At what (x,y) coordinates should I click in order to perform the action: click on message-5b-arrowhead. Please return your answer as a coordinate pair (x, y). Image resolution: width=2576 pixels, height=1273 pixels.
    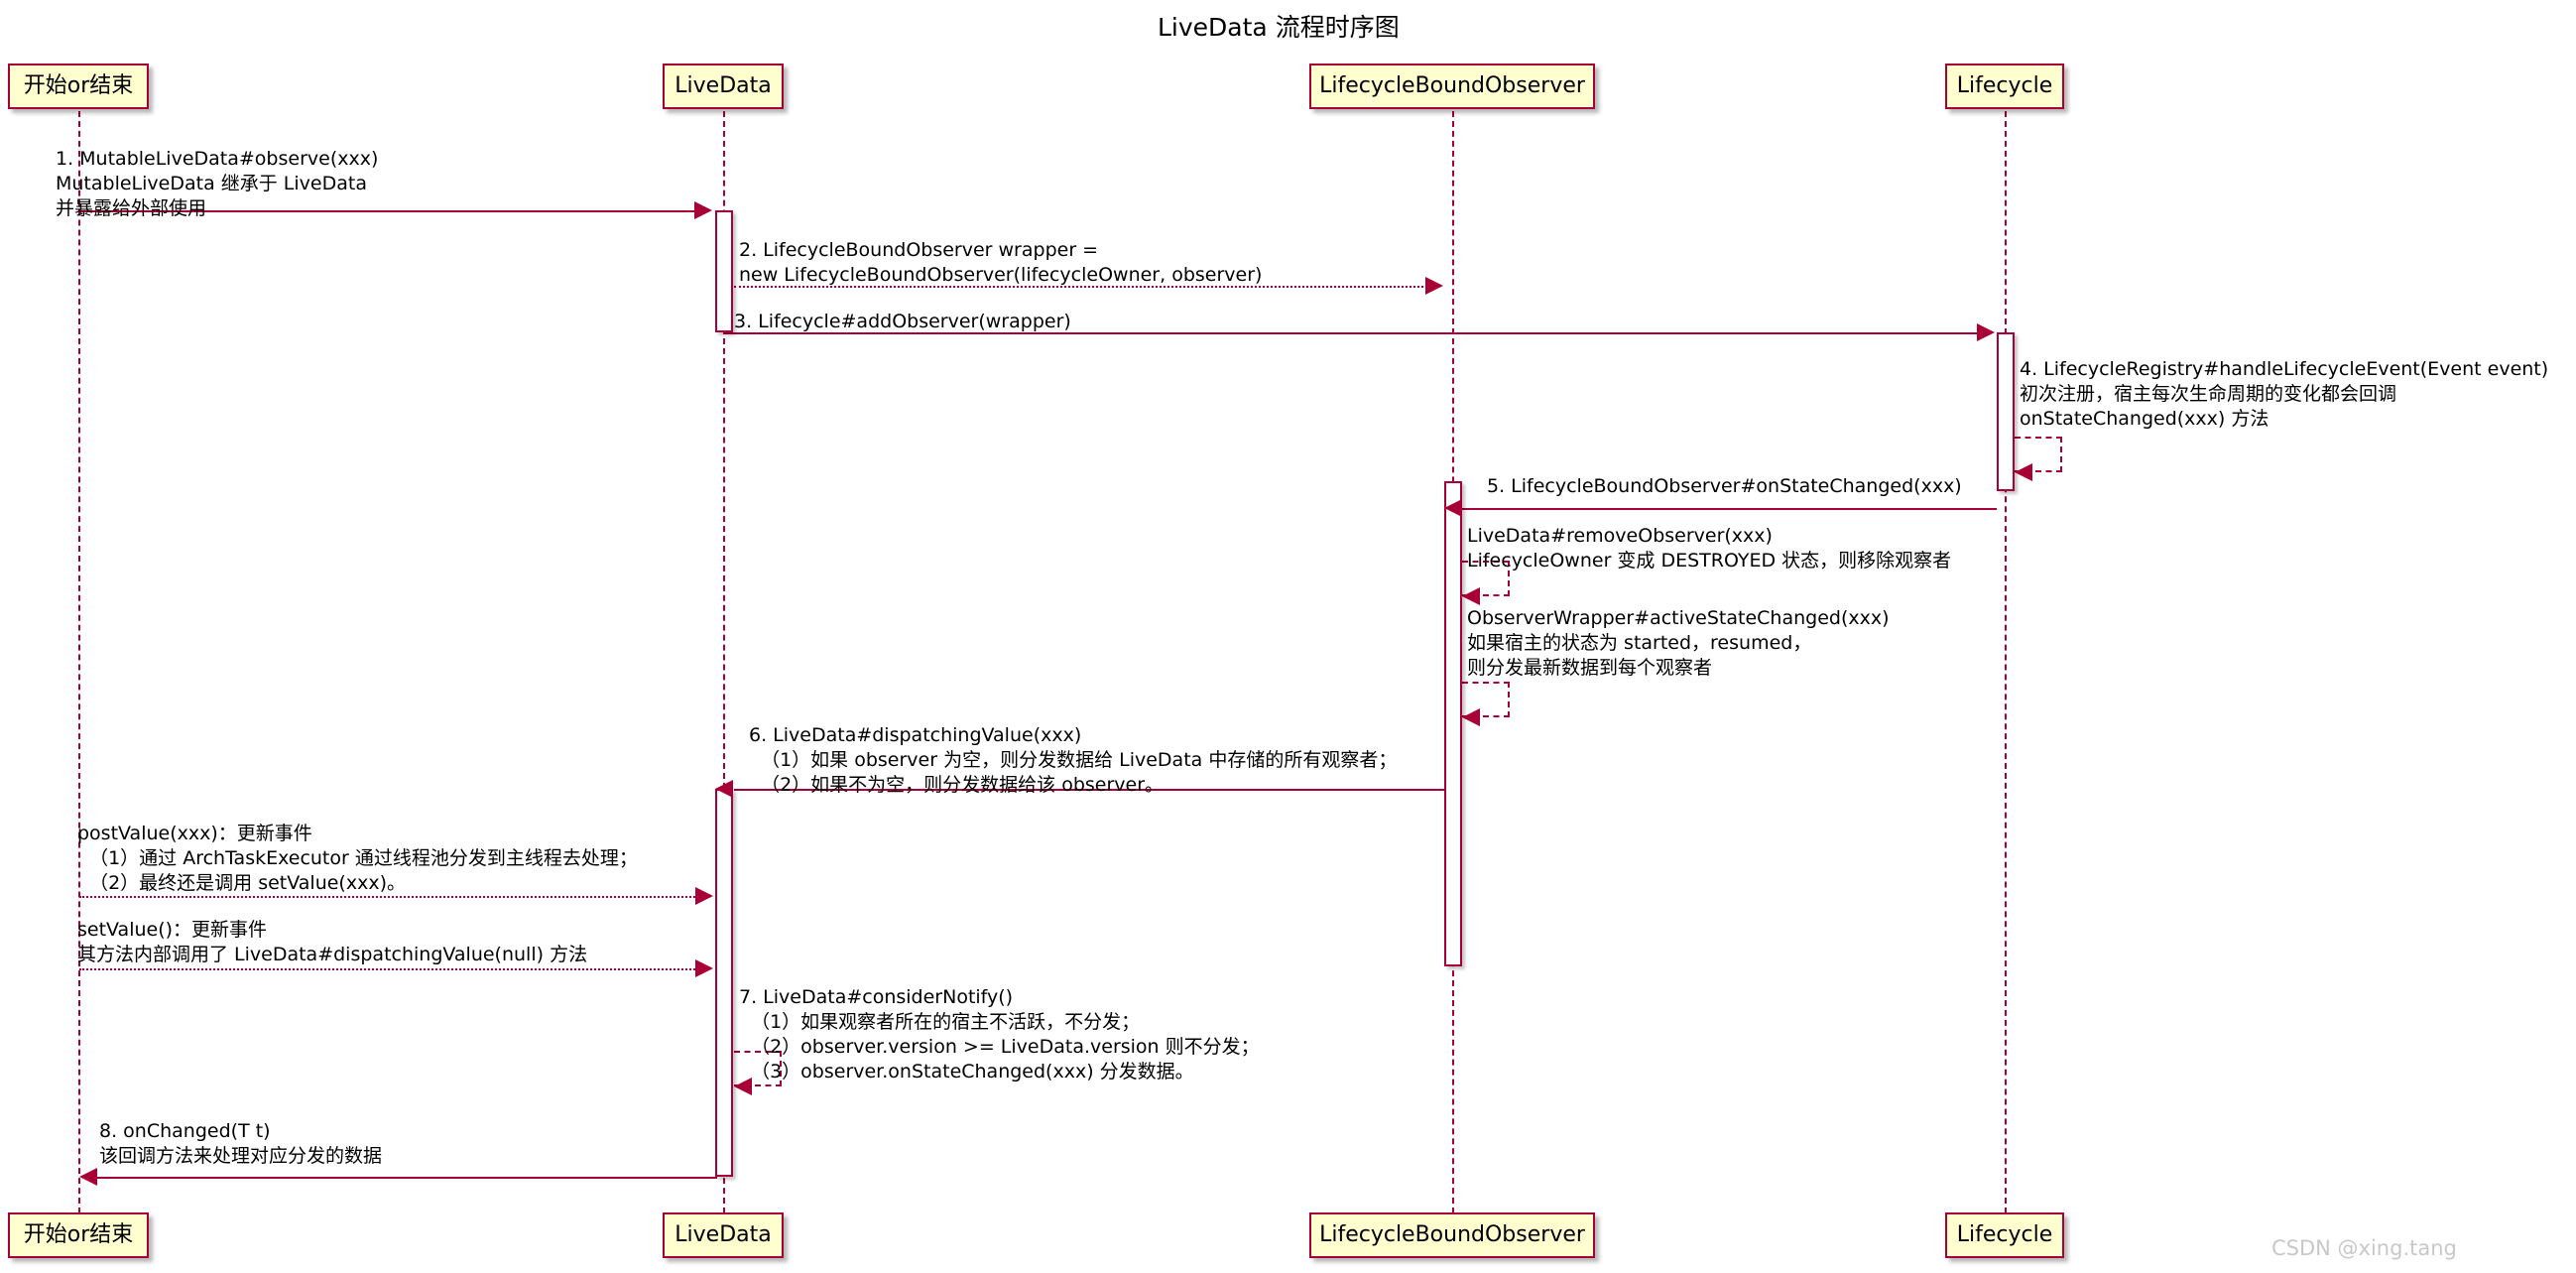
    Looking at the image, I should click on (1471, 717).